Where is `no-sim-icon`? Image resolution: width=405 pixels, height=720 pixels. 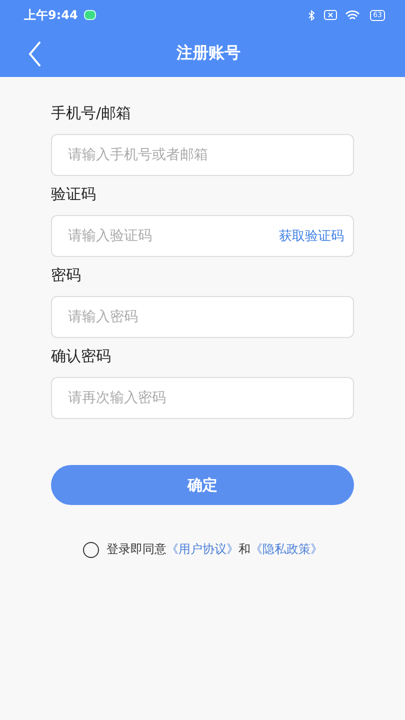 no-sim-icon is located at coordinates (331, 15).